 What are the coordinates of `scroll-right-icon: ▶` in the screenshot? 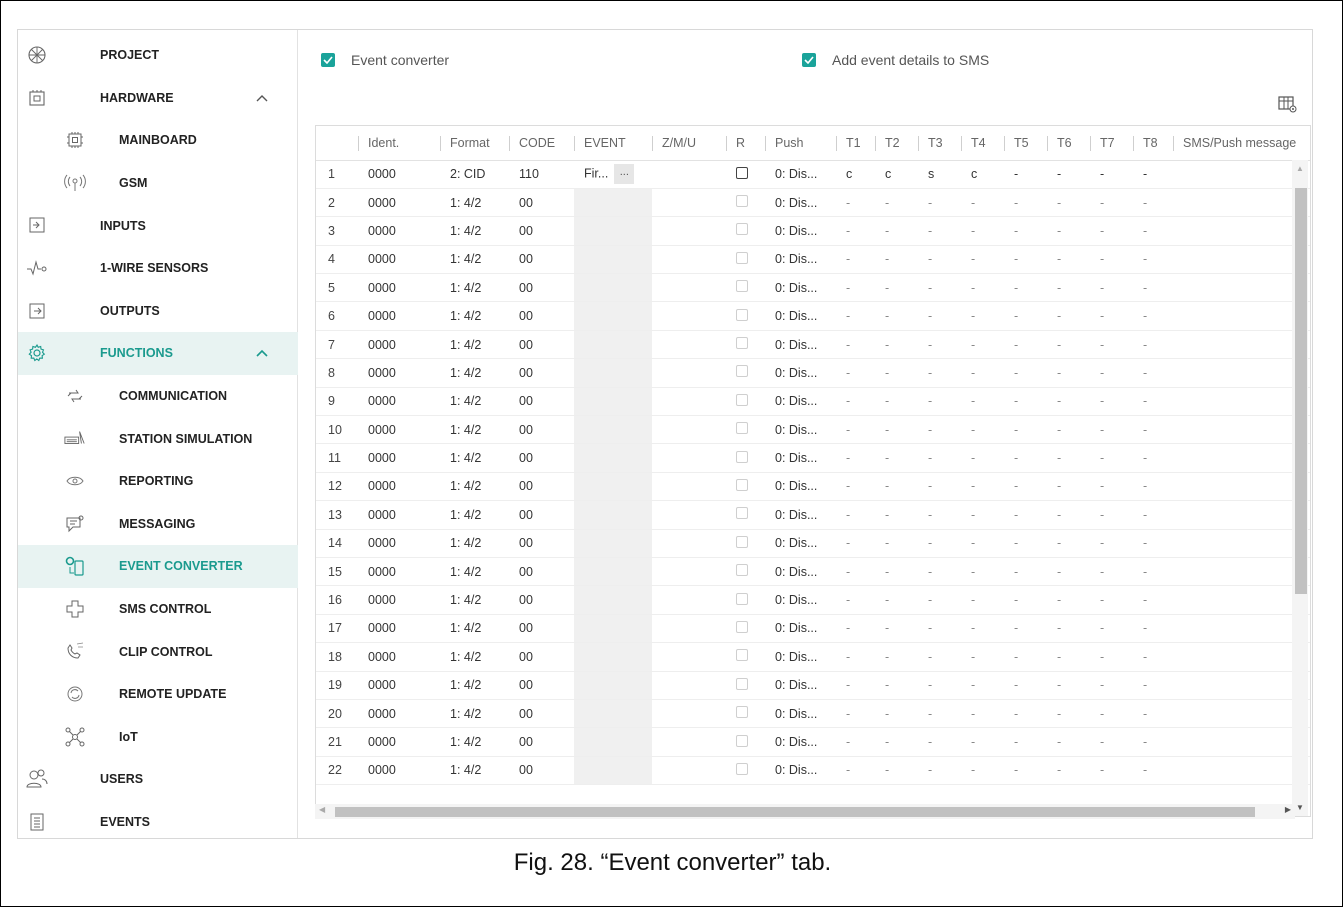 It's located at (1288, 809).